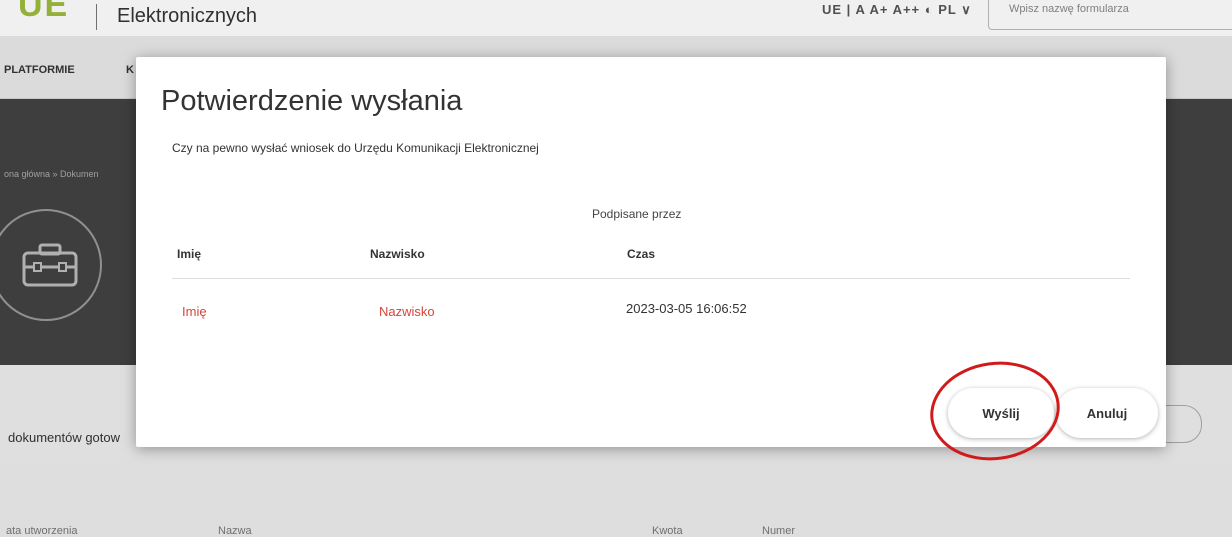 The height and width of the screenshot is (537, 1232). Describe the element at coordinates (1107, 413) in the screenshot. I see `cancel-button: Anuluj` at that location.